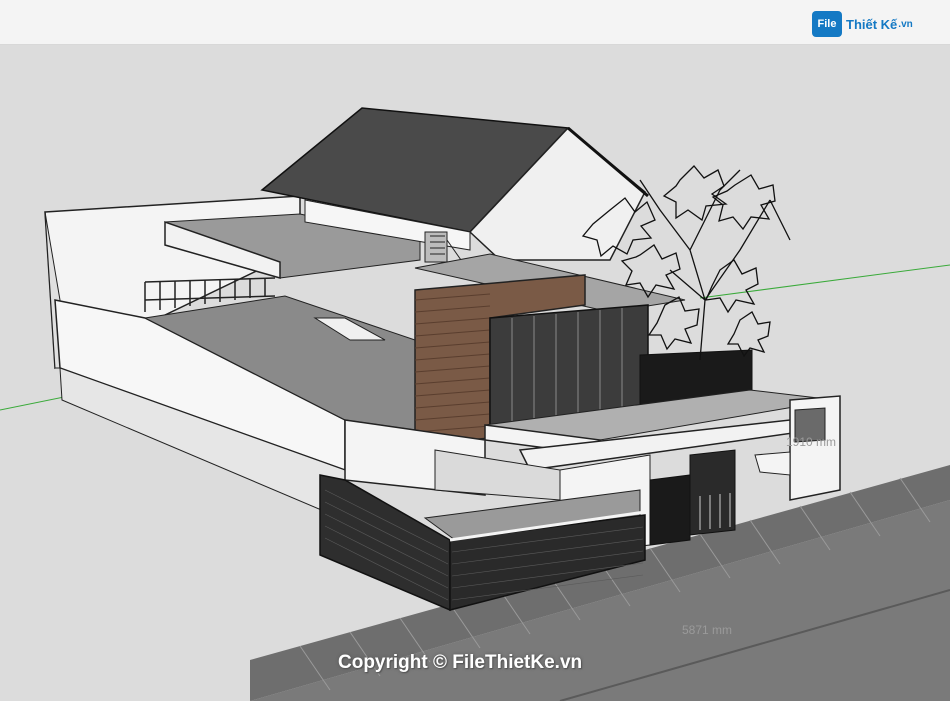 Image resolution: width=950 pixels, height=701 pixels. What do you see at coordinates (772, 463) in the screenshot?
I see `right-fence` at bounding box center [772, 463].